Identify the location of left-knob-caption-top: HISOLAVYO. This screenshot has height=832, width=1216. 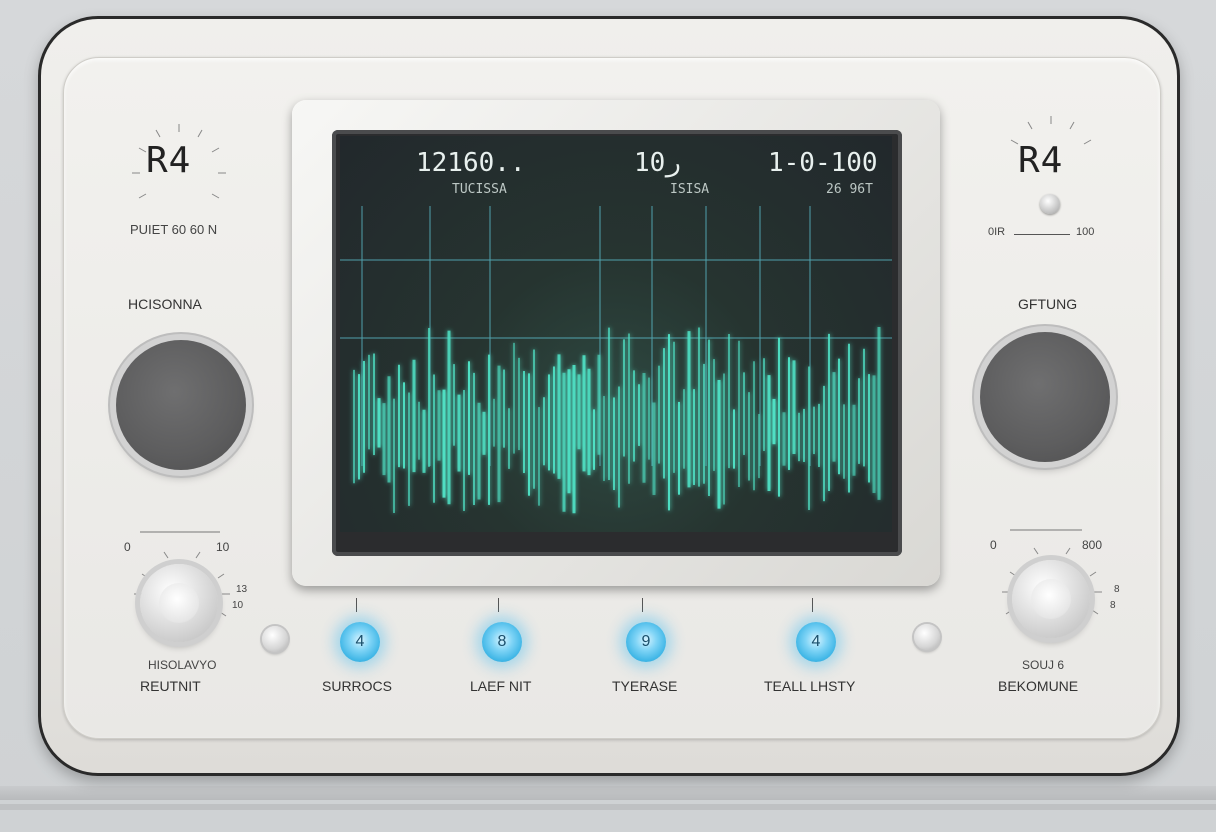
(182, 665).